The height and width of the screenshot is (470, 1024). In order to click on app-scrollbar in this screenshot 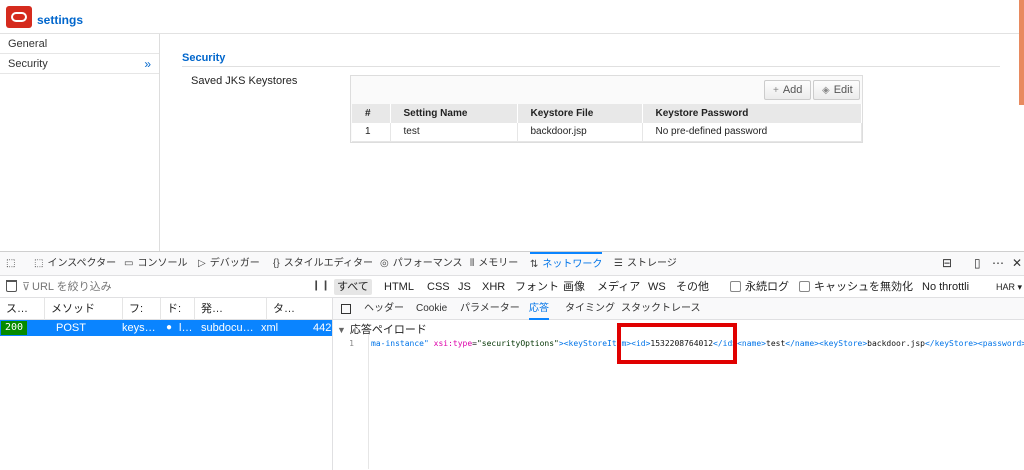, I will do `click(1021, 52)`.